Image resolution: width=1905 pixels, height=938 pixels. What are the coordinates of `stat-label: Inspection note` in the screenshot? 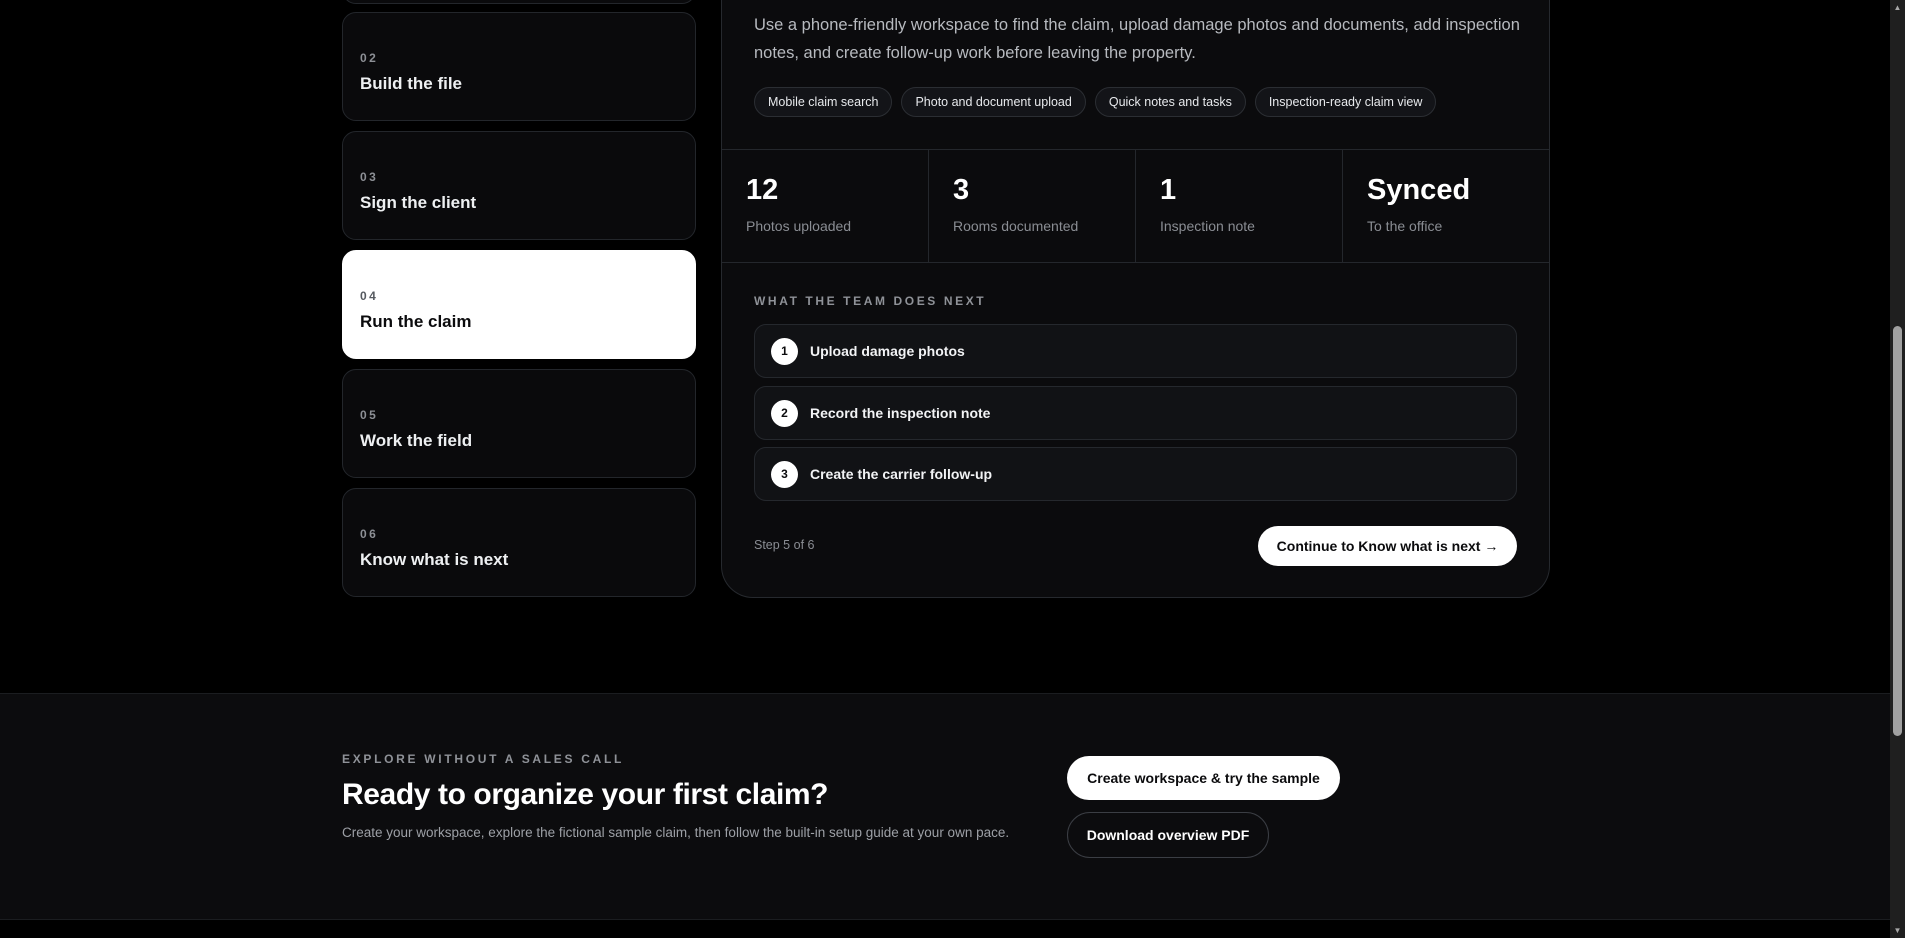 It's located at (1207, 226).